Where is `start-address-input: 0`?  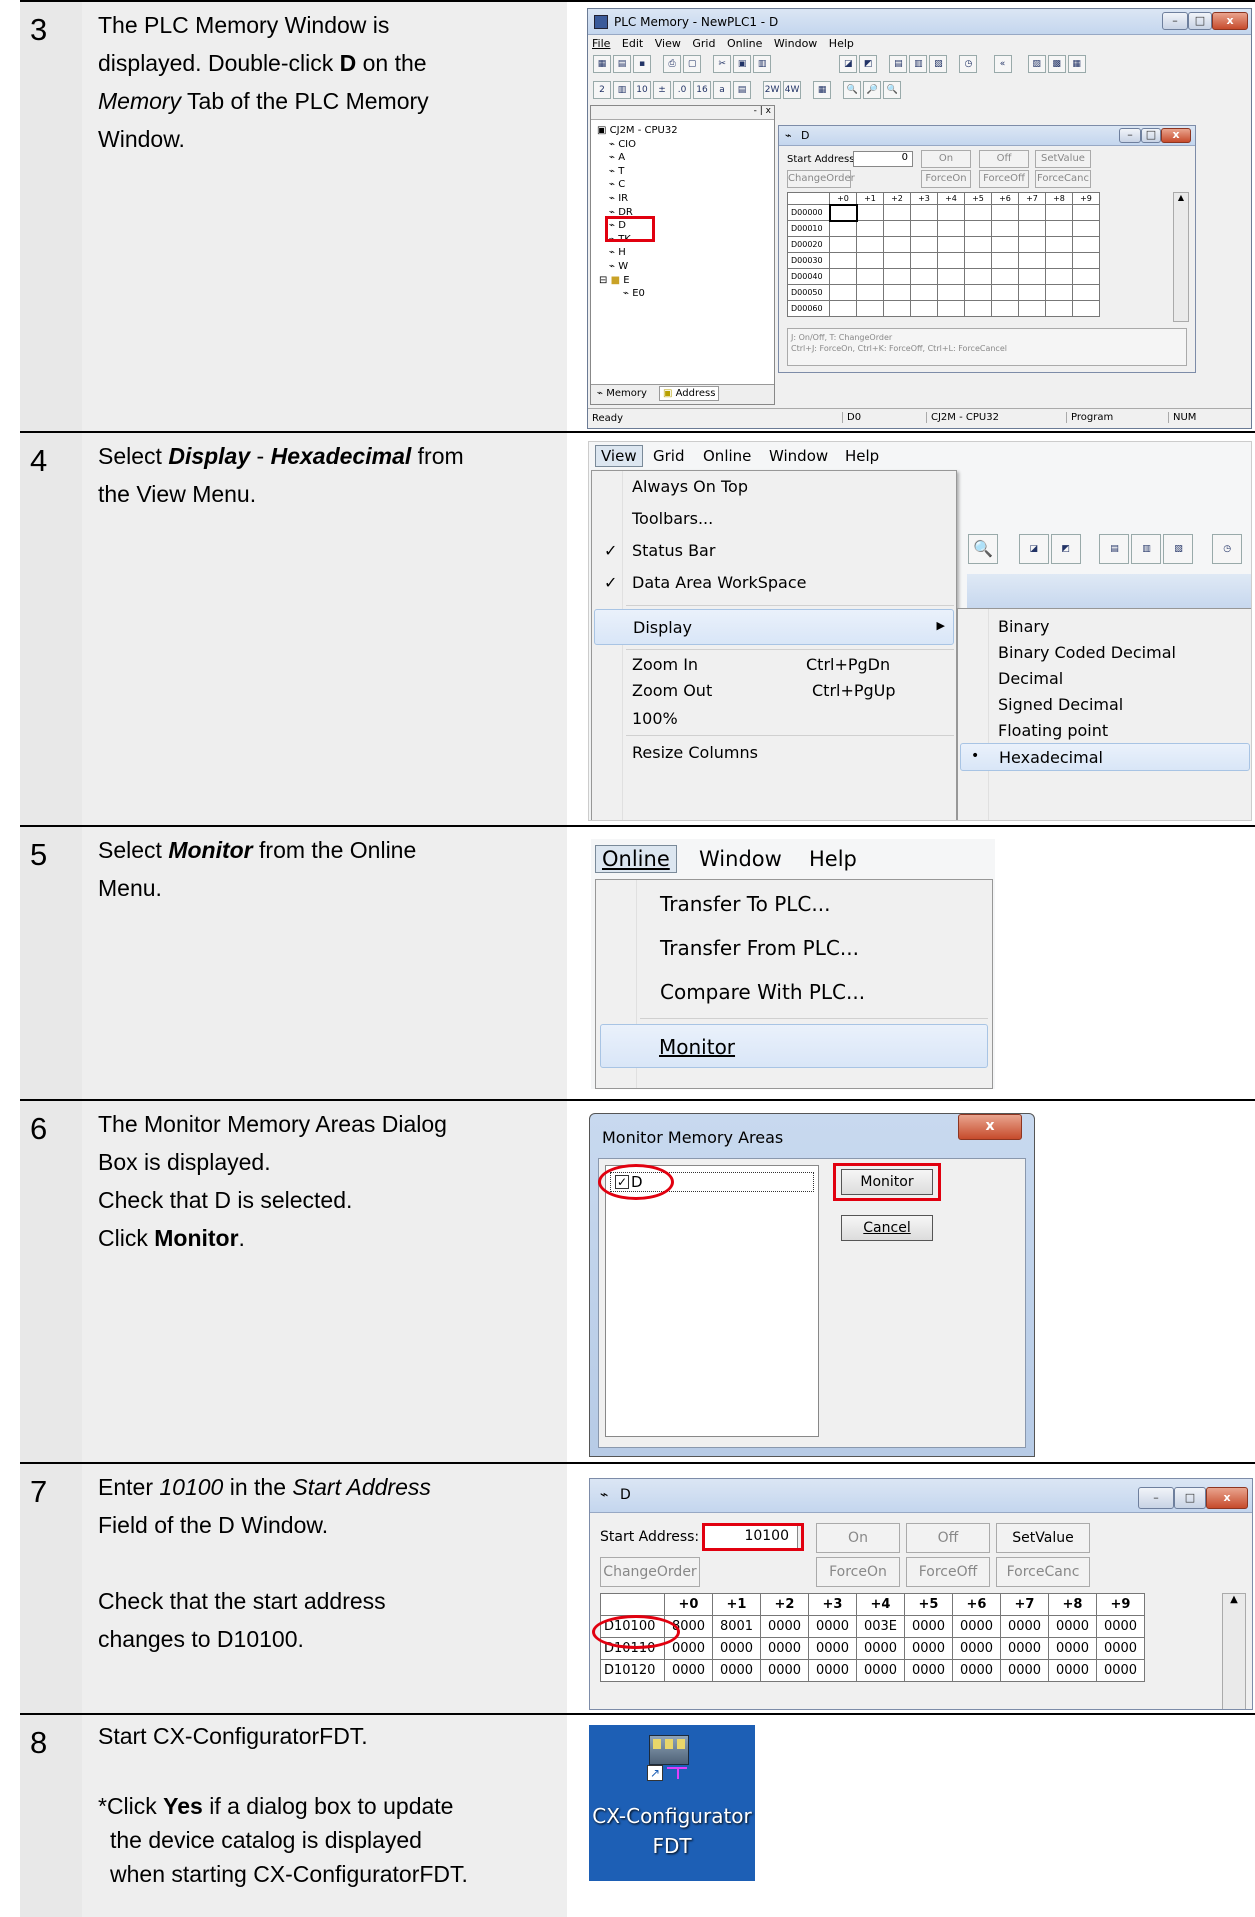
start-address-input: 0 is located at coordinates (883, 159).